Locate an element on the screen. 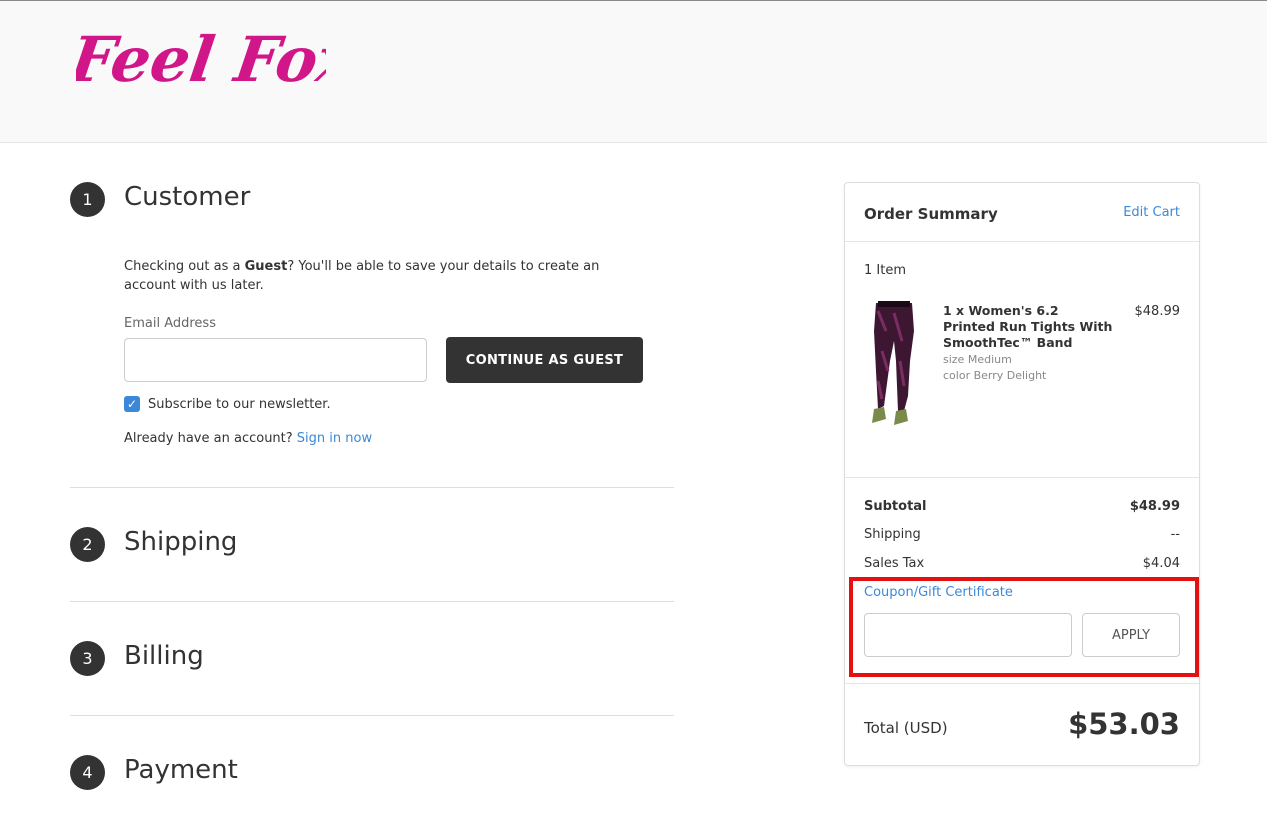 Image resolution: width=1267 pixels, height=813 pixels. step-number: 1 is located at coordinates (87, 199).